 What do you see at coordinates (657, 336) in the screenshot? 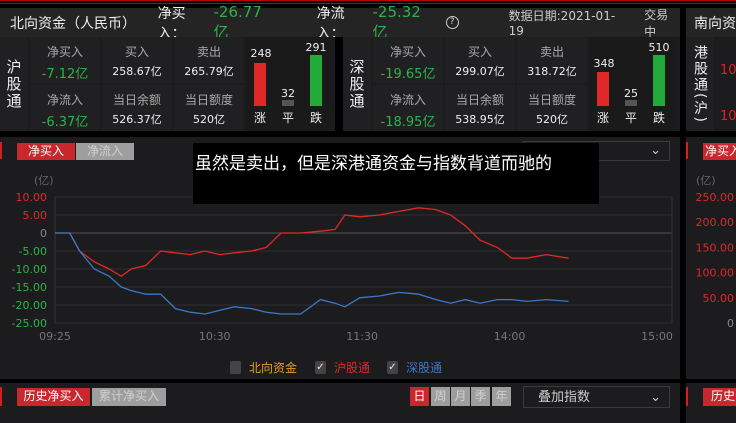
I see `x-tick-label: 15:00` at bounding box center [657, 336].